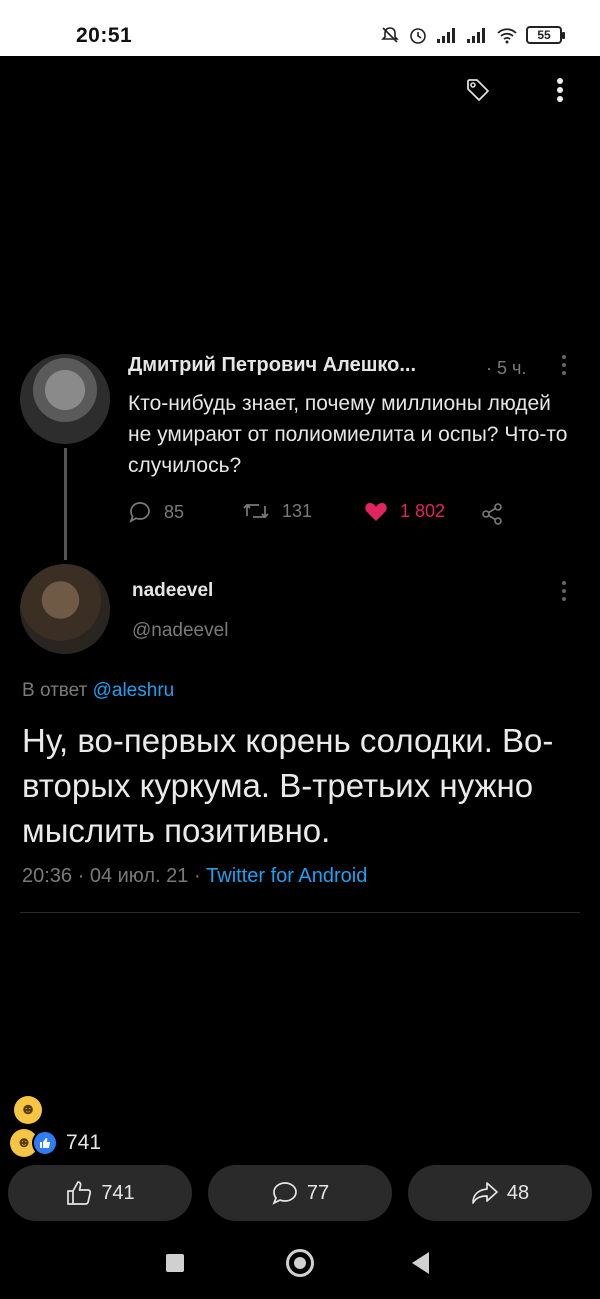  I want to click on reply-count: 85, so click(156, 512).